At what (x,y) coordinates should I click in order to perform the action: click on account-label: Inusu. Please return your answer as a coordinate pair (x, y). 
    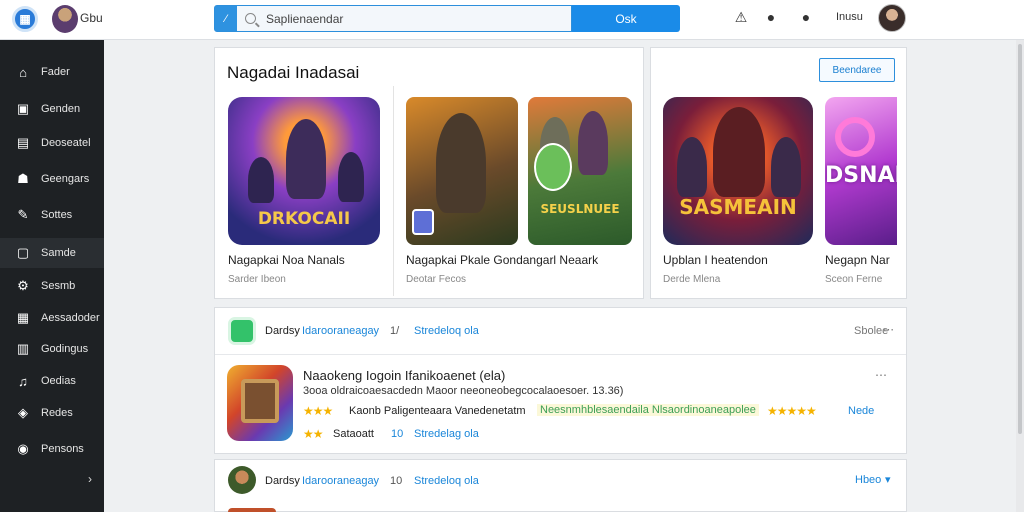
    Looking at the image, I should click on (849, 17).